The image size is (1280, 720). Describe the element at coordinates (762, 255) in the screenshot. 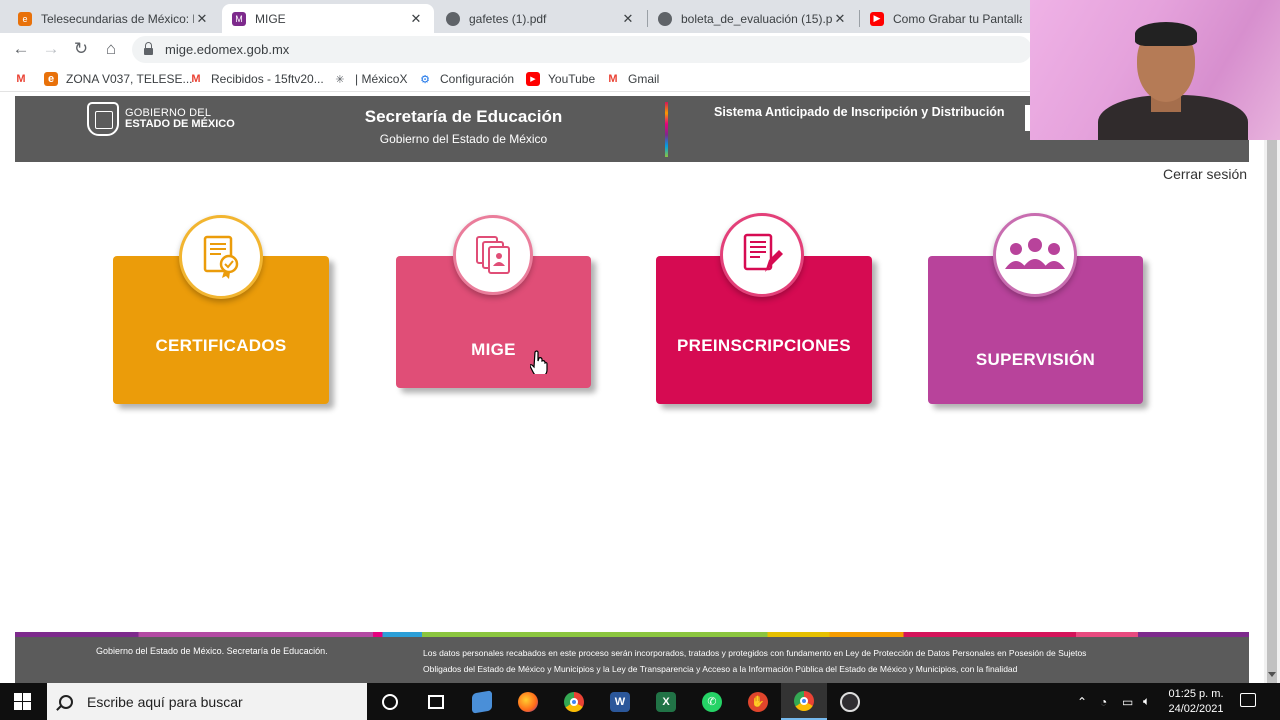

I see `form-pen-icon` at that location.